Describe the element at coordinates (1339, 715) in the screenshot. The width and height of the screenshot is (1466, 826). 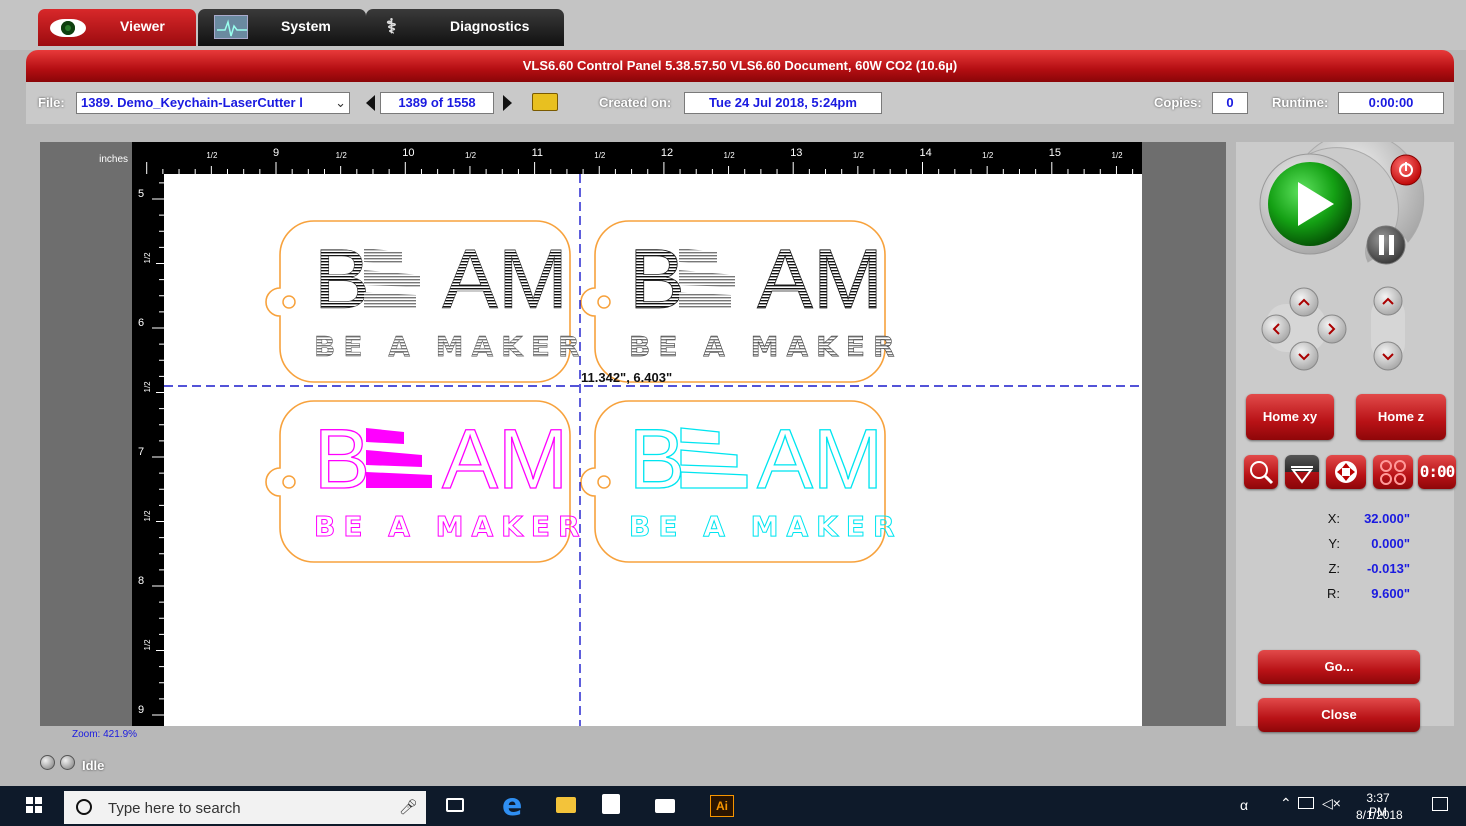
I see `close-button: Close` at that location.